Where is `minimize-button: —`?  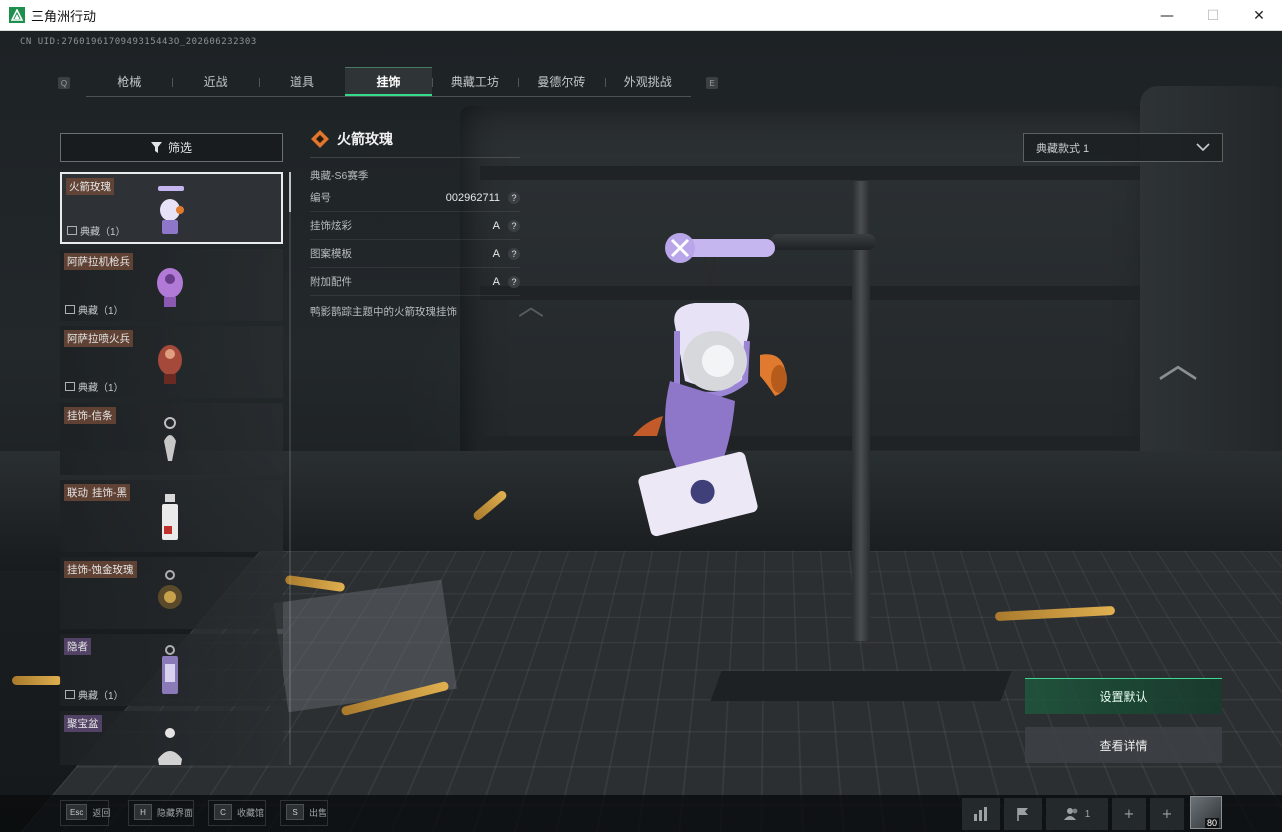 minimize-button: — is located at coordinates (1167, 15).